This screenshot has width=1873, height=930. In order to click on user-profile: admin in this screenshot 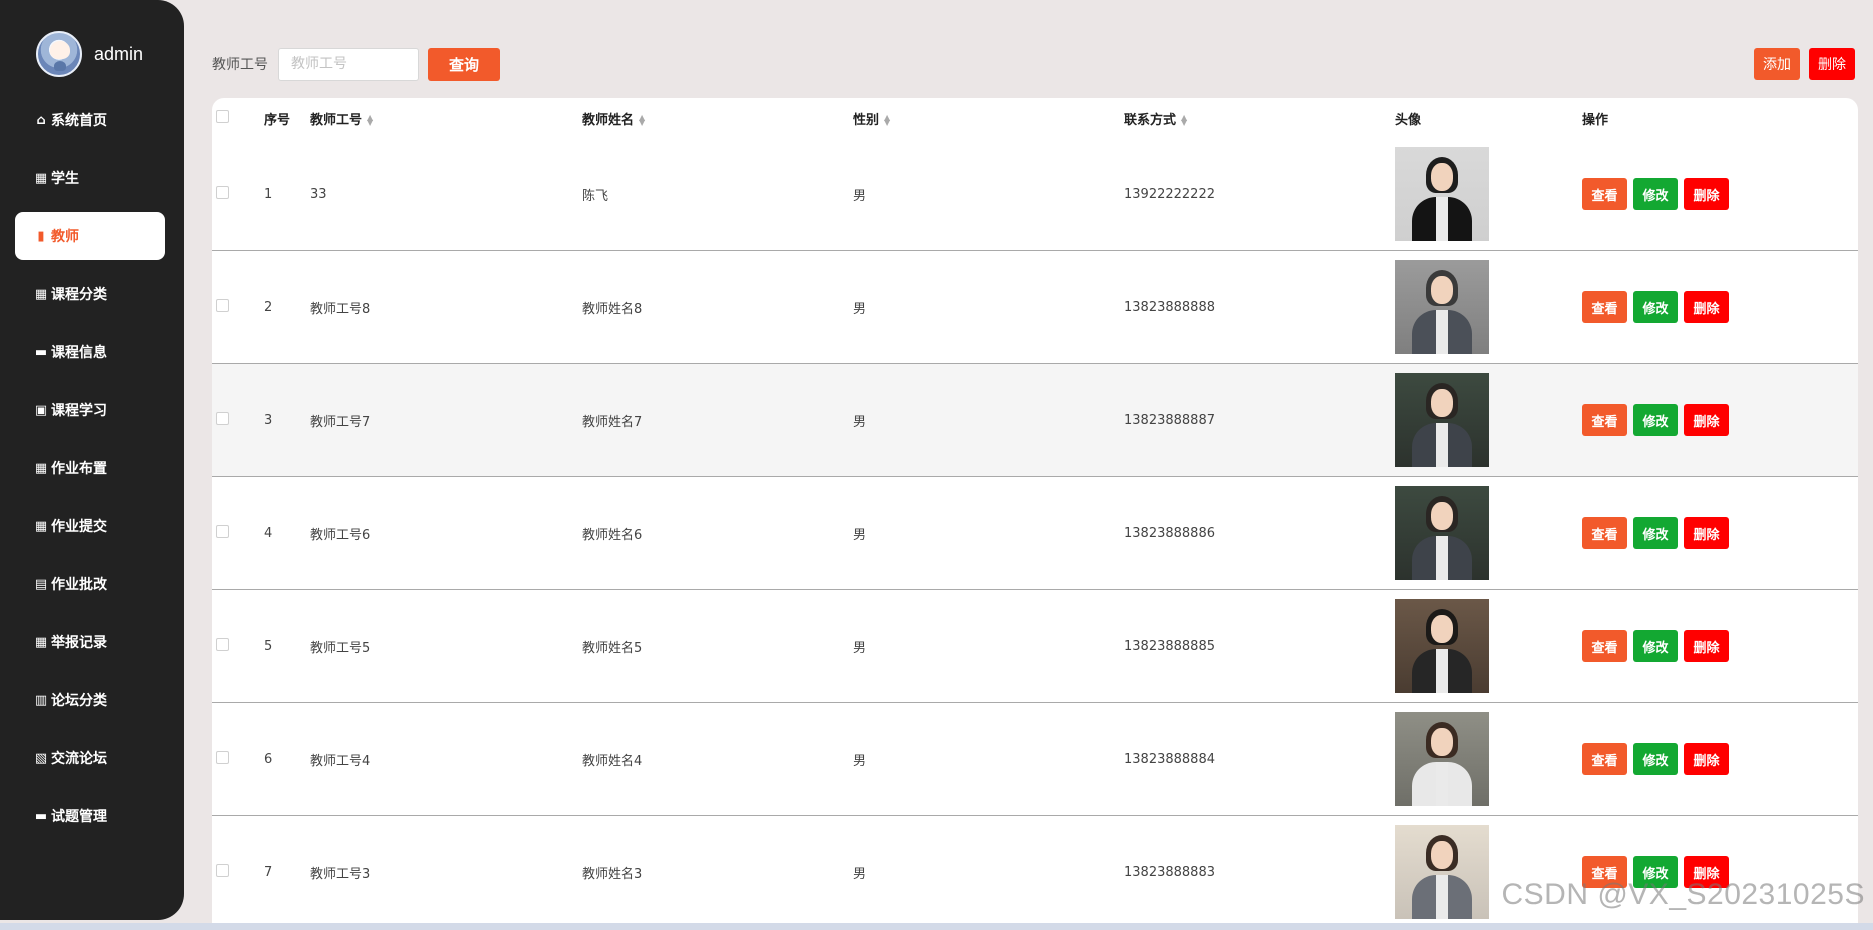, I will do `click(89, 54)`.